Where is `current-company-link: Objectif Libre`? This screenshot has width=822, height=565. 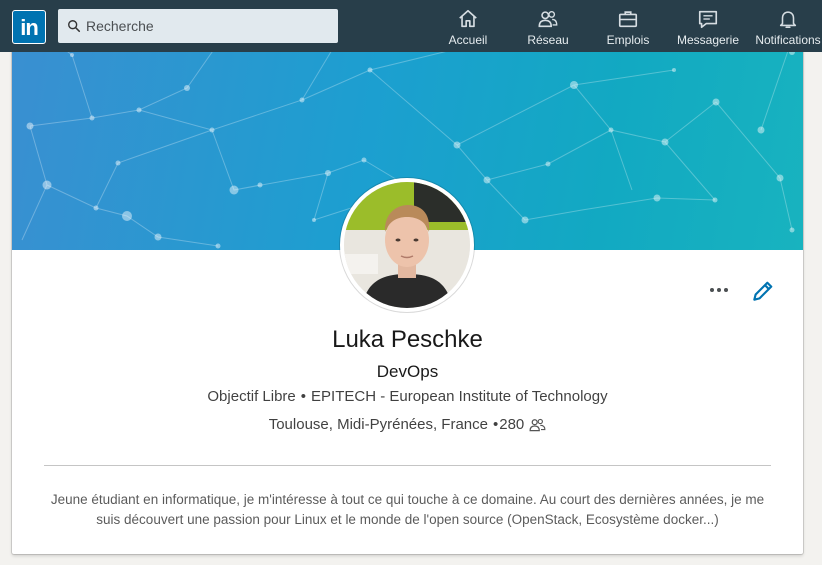
current-company-link: Objectif Libre is located at coordinates (251, 396).